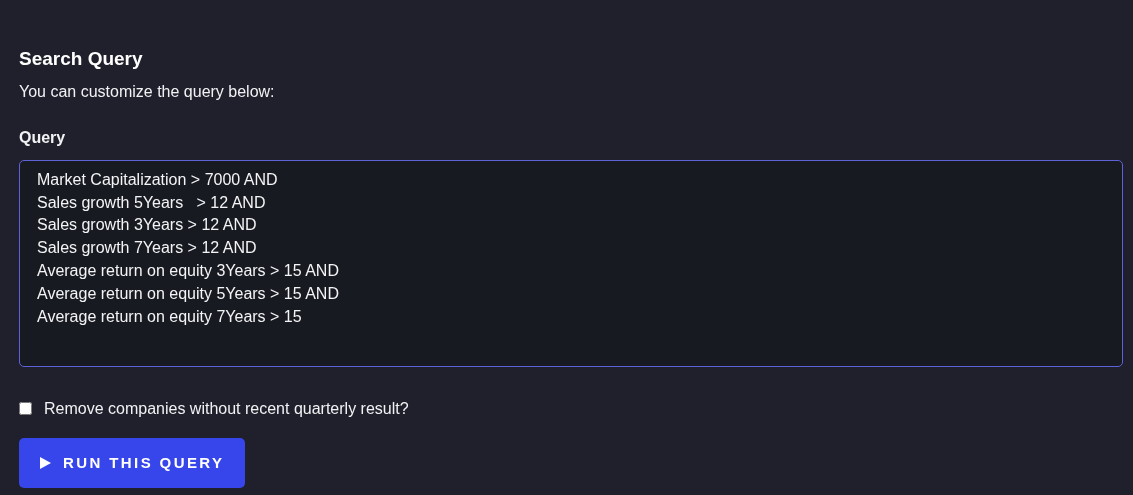  Describe the element at coordinates (132, 463) in the screenshot. I see `run-query-button: RUN THIS QUERY` at that location.